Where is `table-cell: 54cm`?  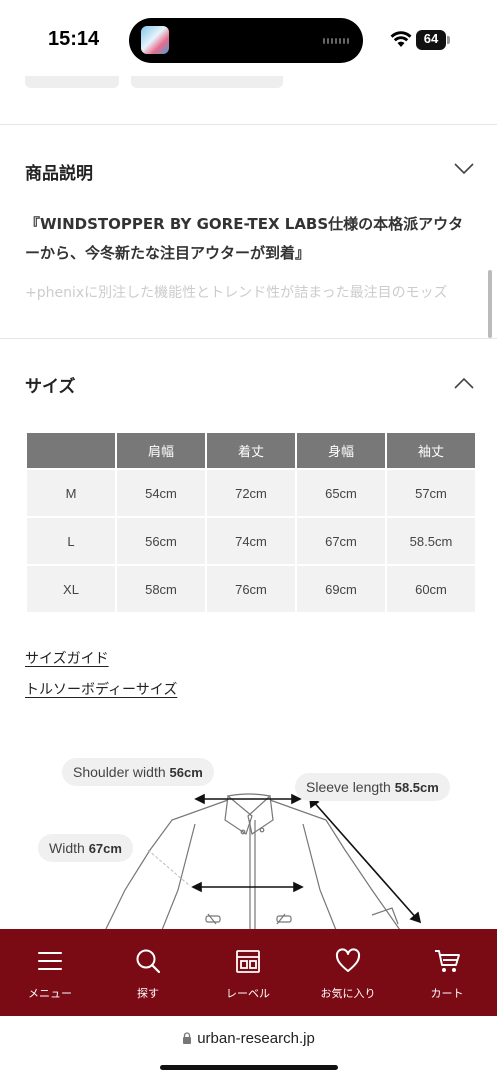 table-cell: 54cm is located at coordinates (161, 493).